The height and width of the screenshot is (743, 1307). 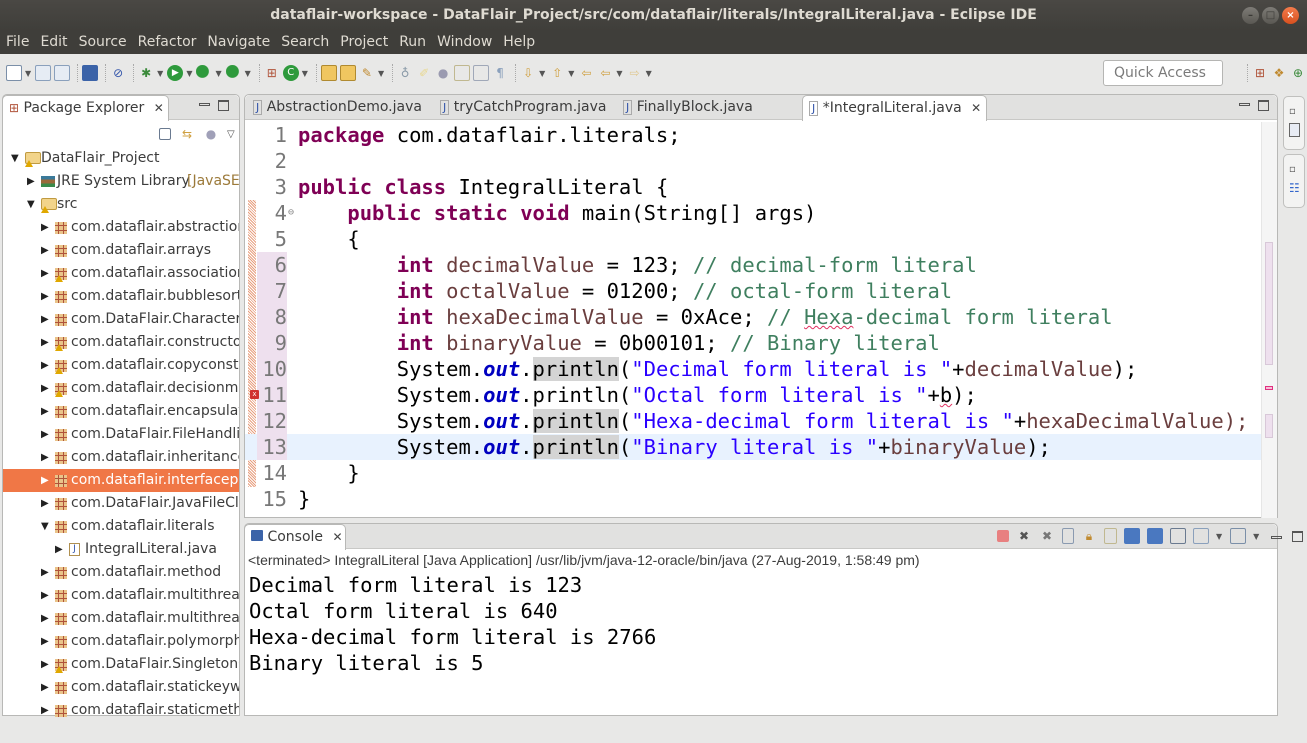 What do you see at coordinates (1003, 536) in the screenshot?
I see `terminate-icon` at bounding box center [1003, 536].